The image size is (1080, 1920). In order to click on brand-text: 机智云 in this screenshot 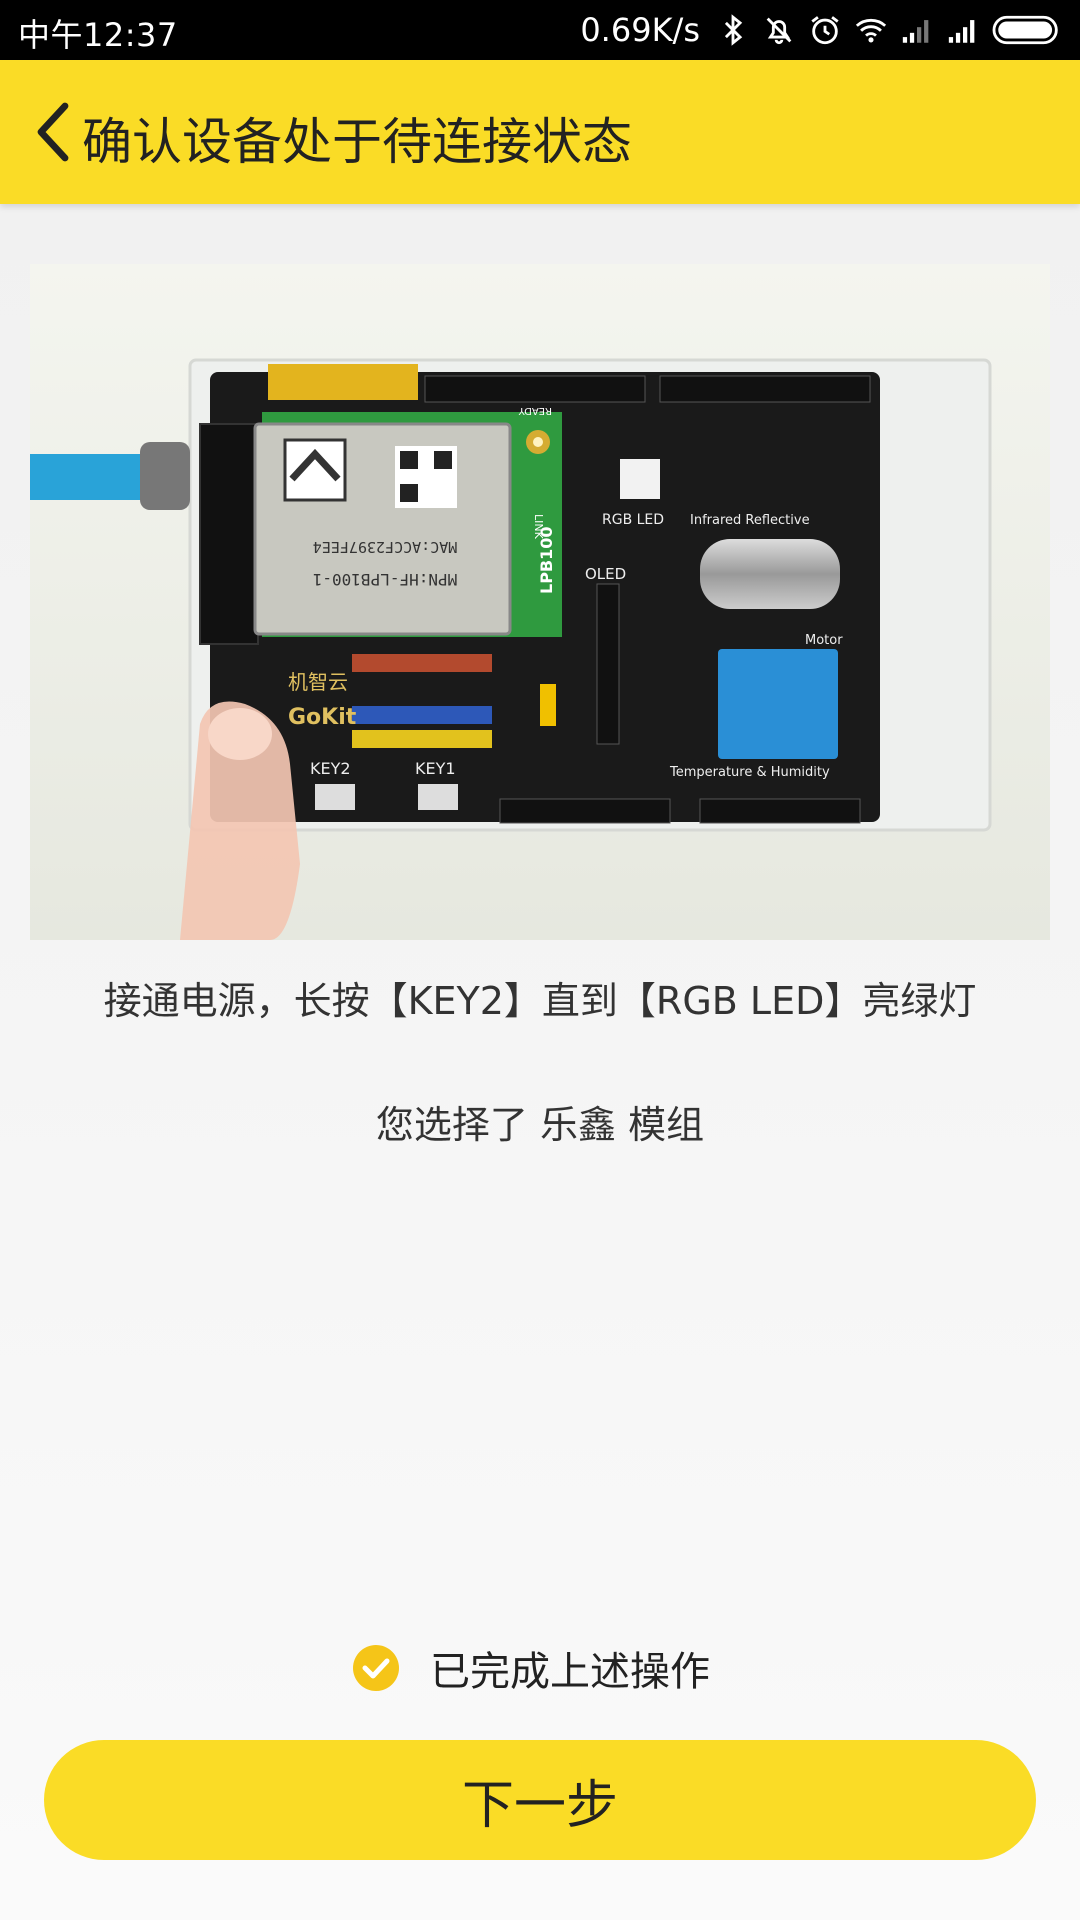, I will do `click(318, 682)`.